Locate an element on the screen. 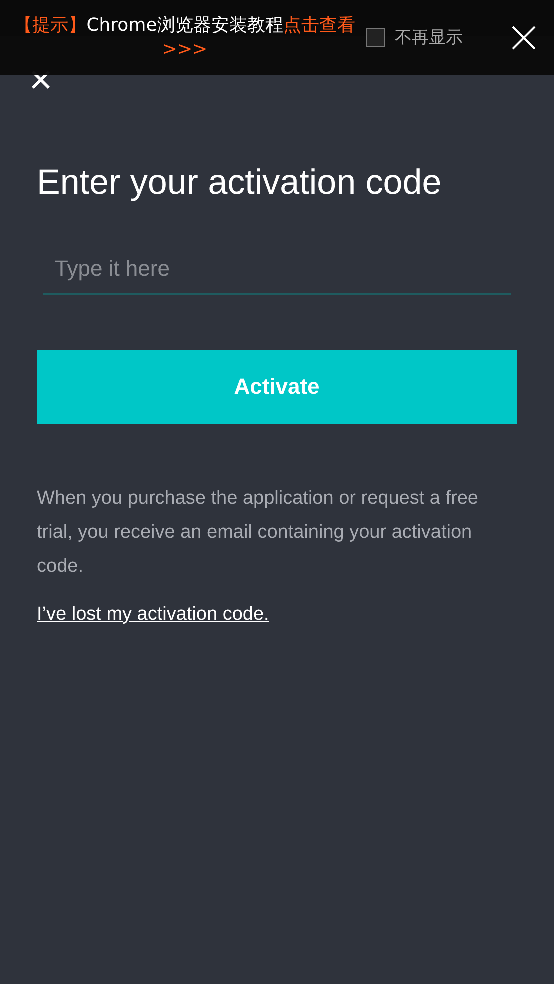 The height and width of the screenshot is (984, 554). activation-code-field: Type it here is located at coordinates (277, 270).